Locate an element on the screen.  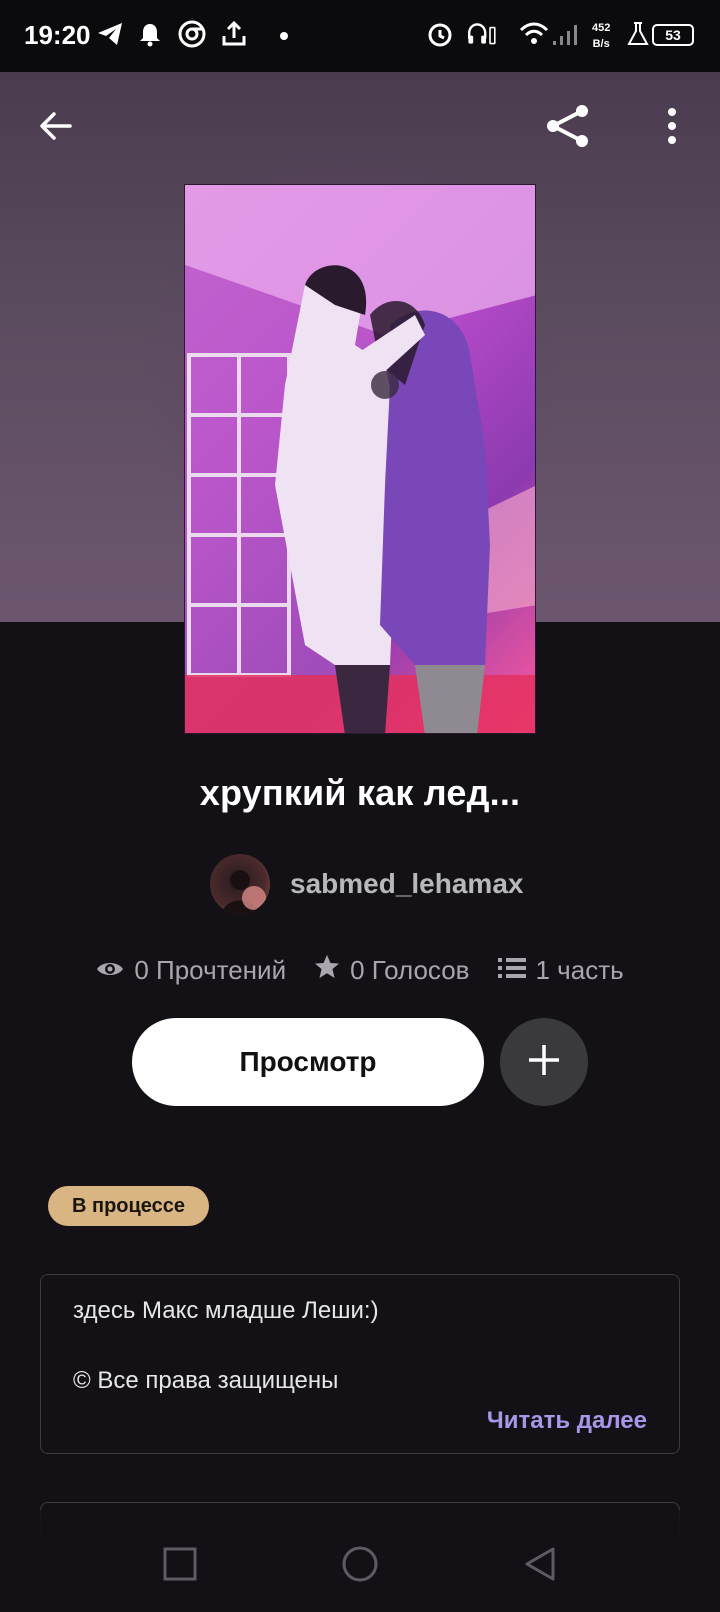
more-vertical-icon is located at coordinates (672, 126).